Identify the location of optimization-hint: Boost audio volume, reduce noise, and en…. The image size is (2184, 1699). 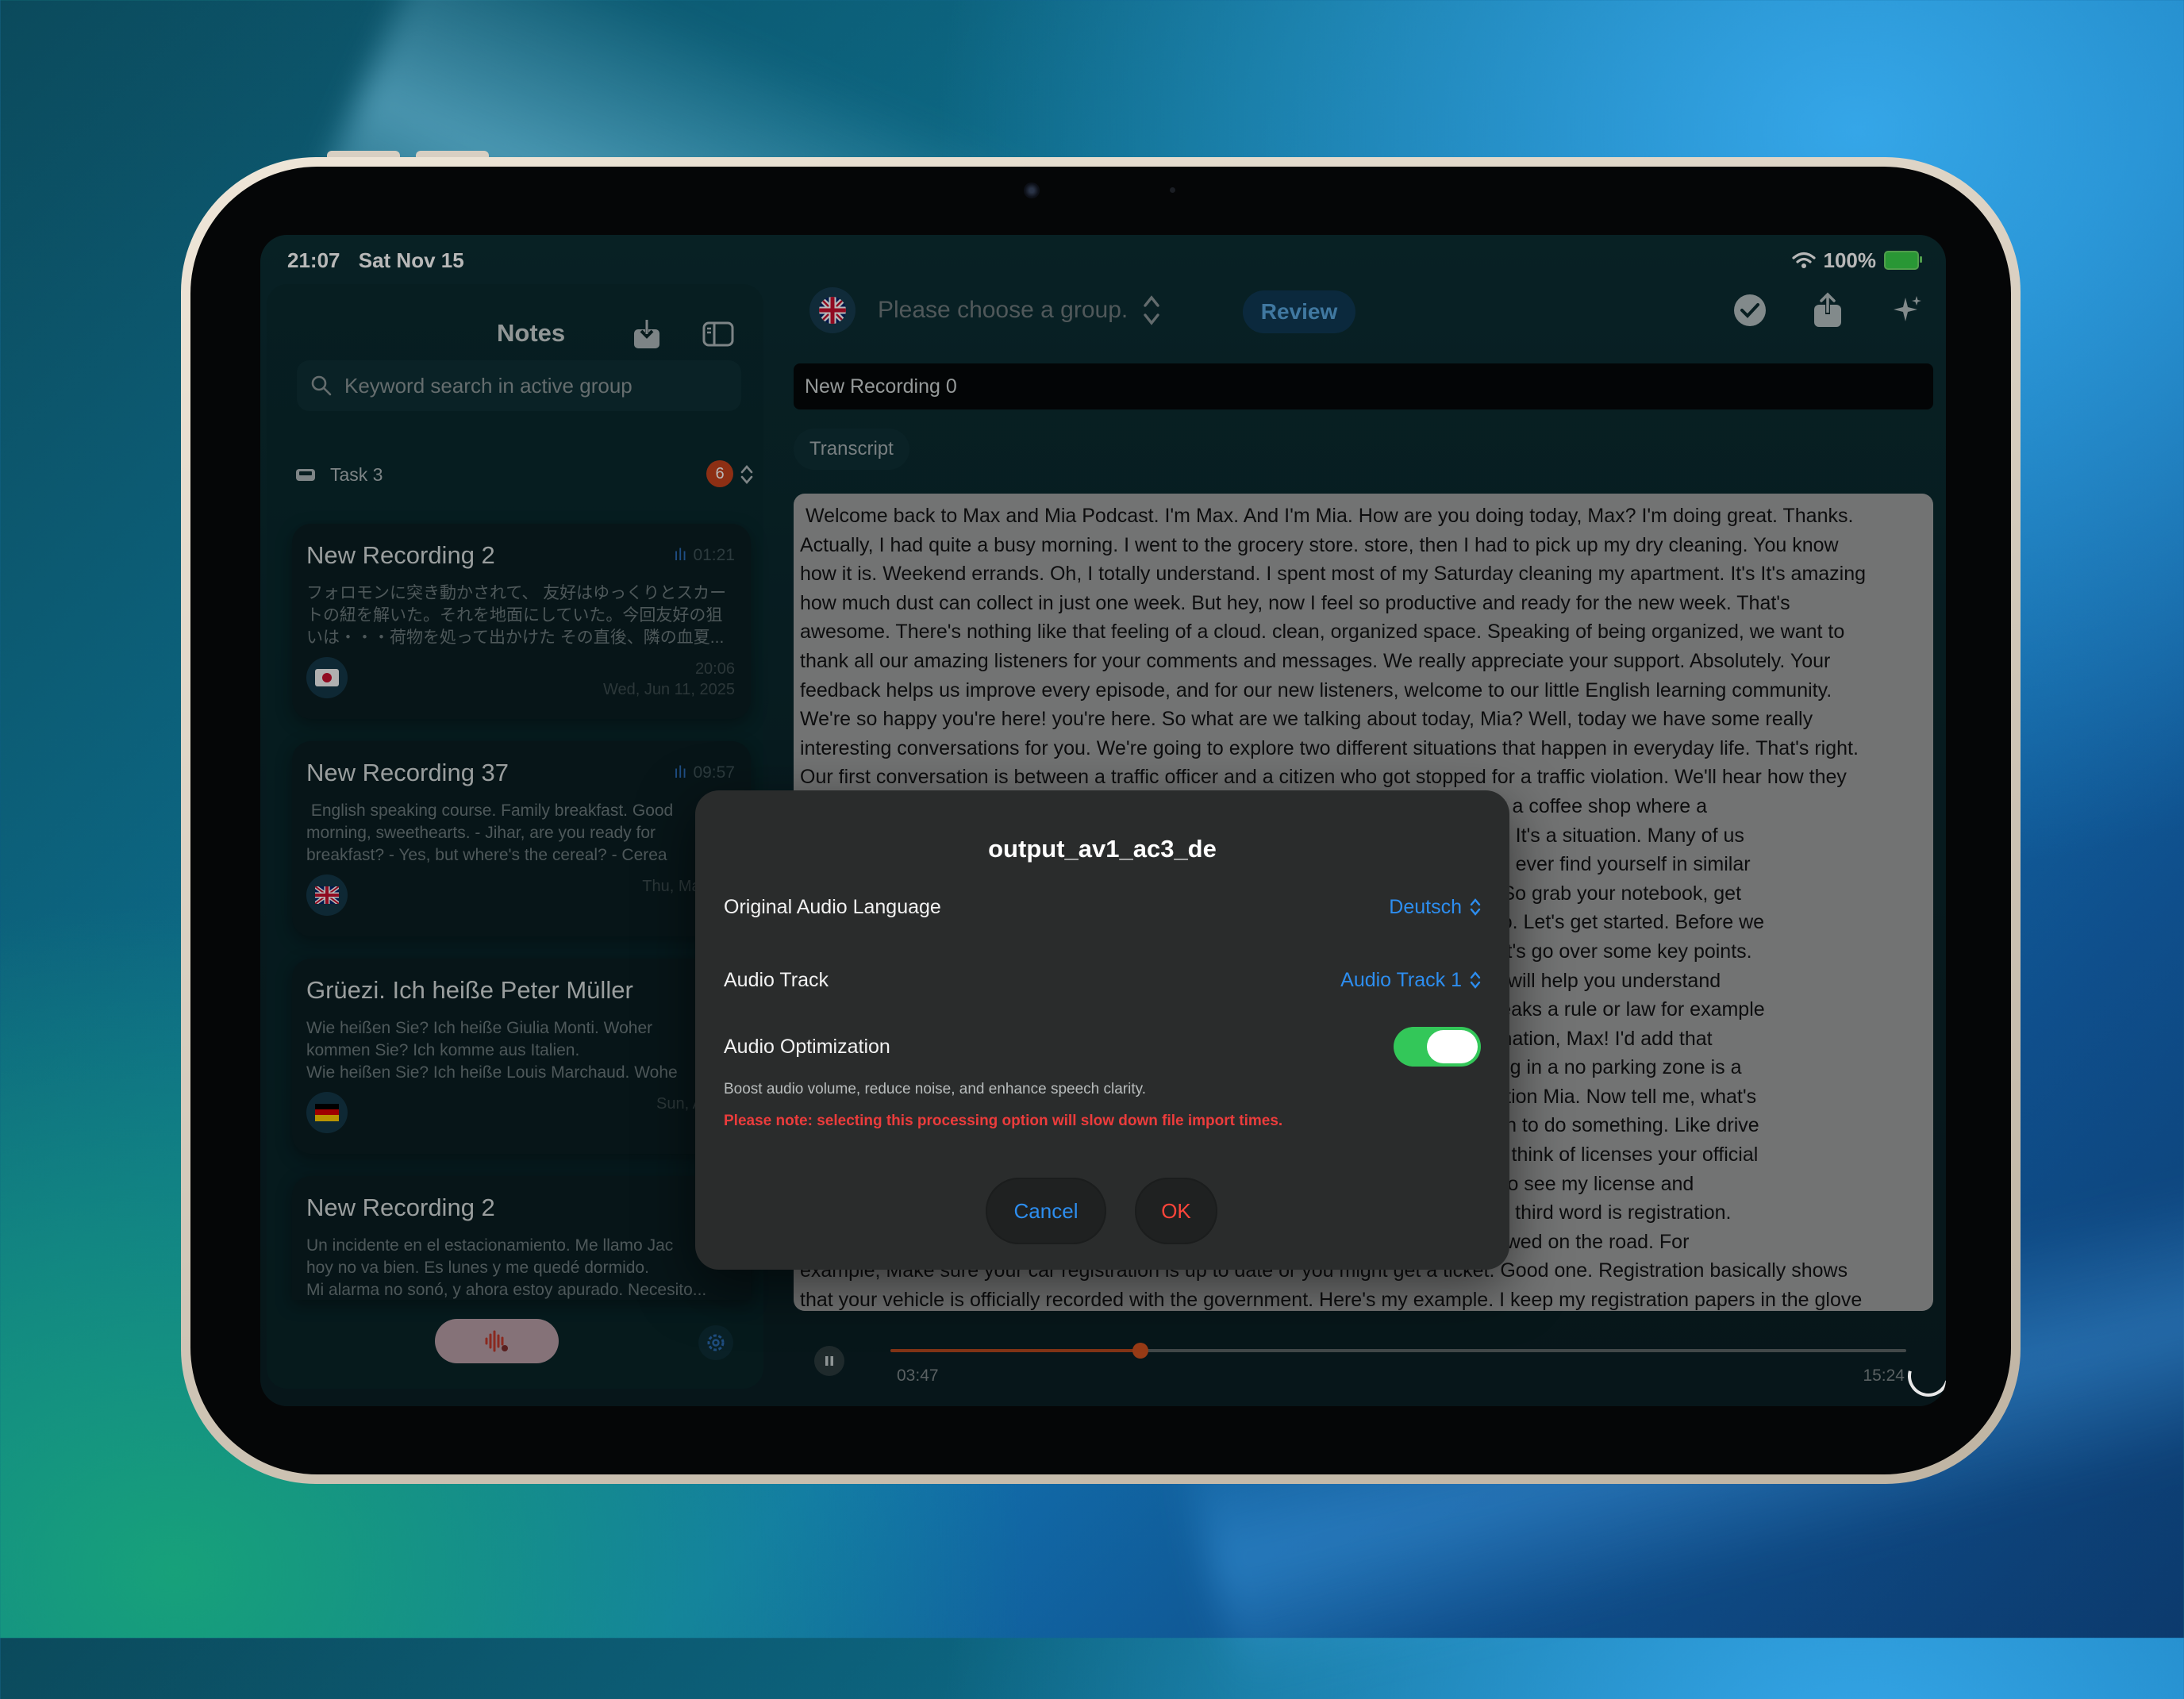
(935, 1089).